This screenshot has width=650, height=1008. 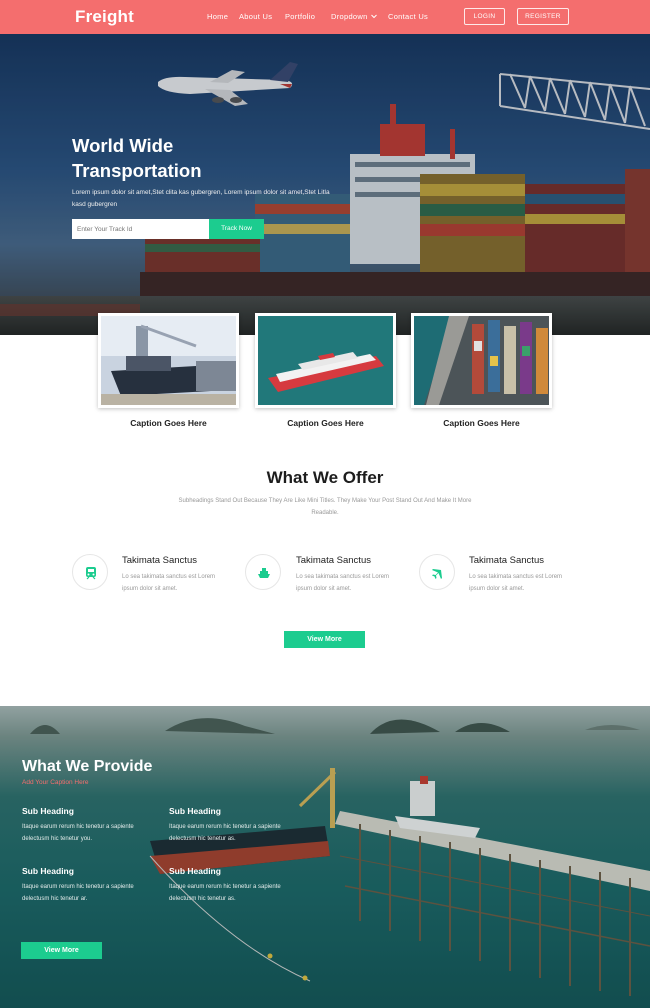 What do you see at coordinates (325, 423) in the screenshot?
I see `caption-2: Caption Goes Here` at bounding box center [325, 423].